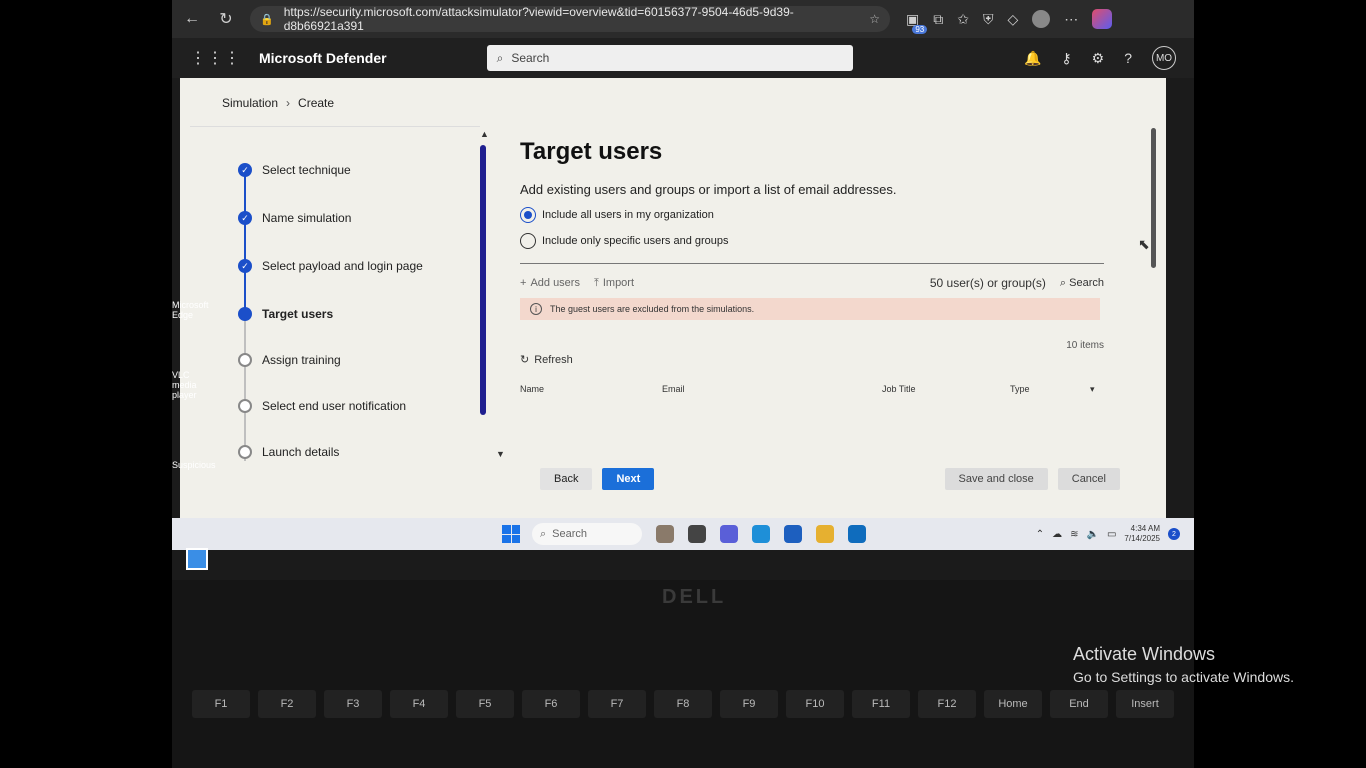 This screenshot has width=1366, height=768. What do you see at coordinates (938, 19) in the screenshot?
I see `split-screen-icon: ⧉` at bounding box center [938, 19].